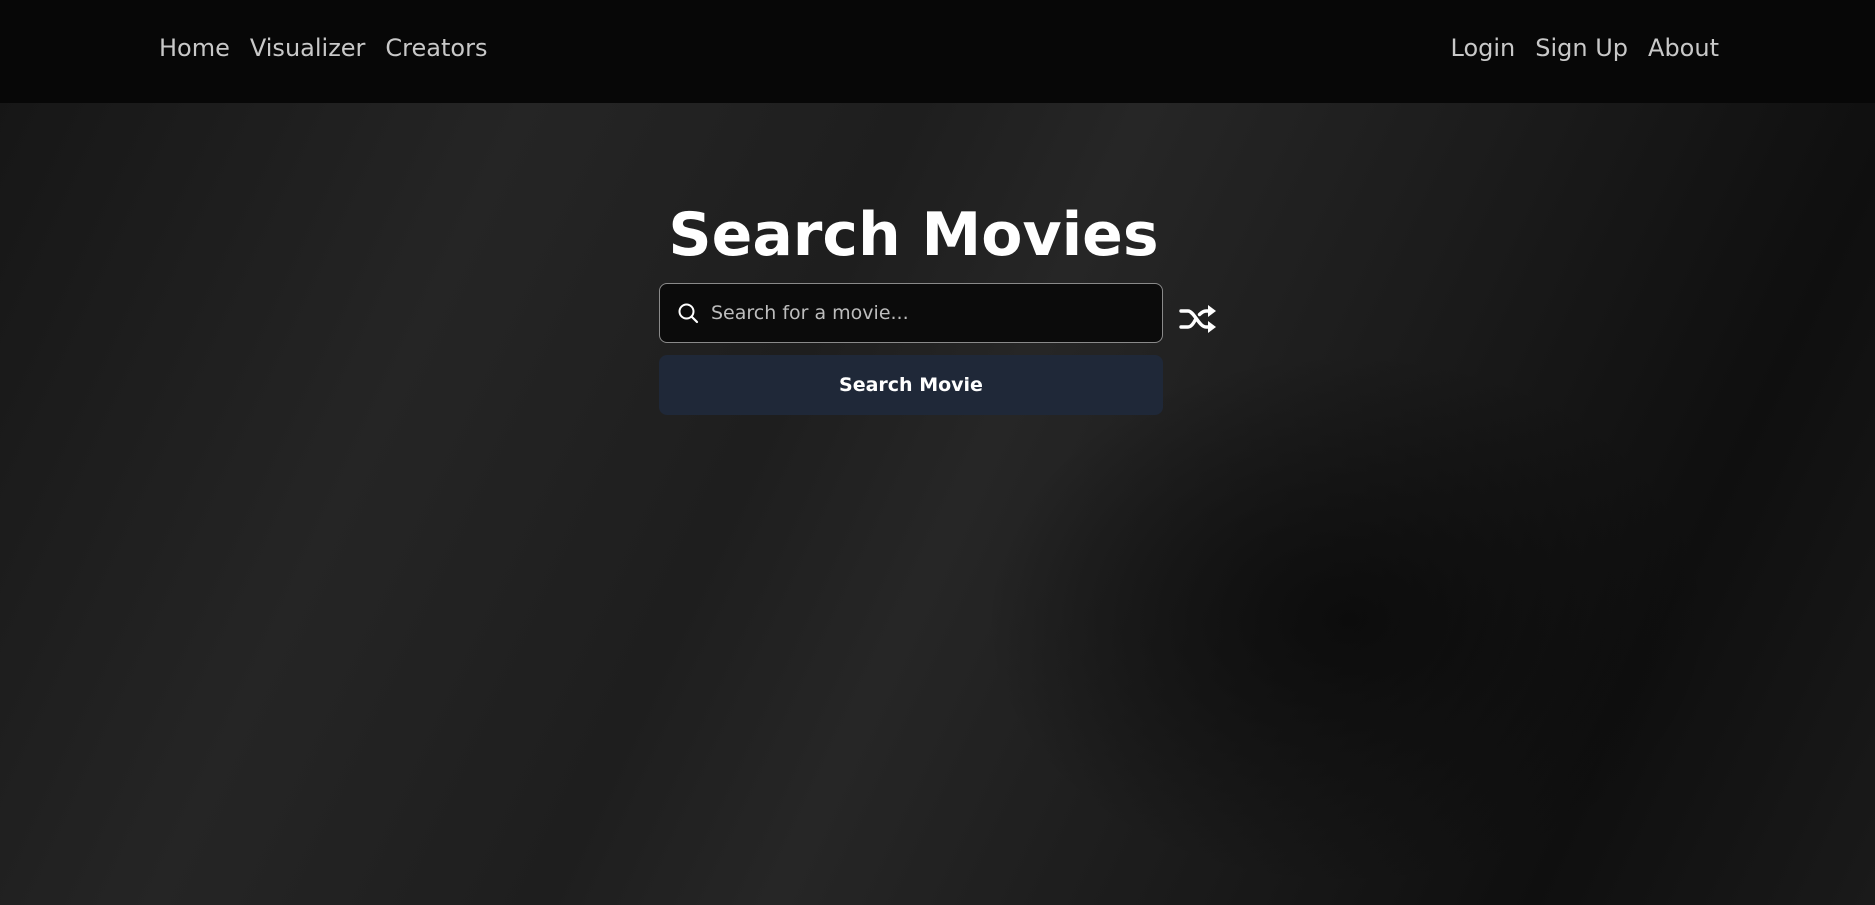 This screenshot has height=905, width=1875. Describe the element at coordinates (688, 313) in the screenshot. I see `search-icon` at that location.